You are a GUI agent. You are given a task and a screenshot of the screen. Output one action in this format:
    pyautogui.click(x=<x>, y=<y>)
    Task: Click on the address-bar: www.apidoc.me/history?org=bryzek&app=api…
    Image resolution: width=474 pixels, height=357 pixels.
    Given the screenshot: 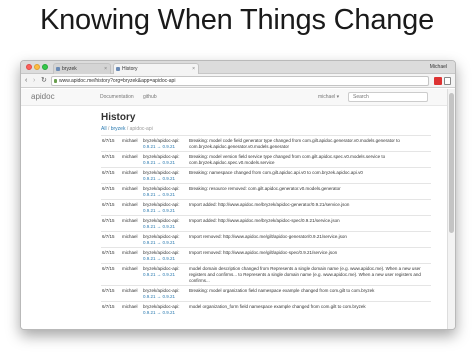 What is the action you would take?
    pyautogui.click(x=240, y=81)
    